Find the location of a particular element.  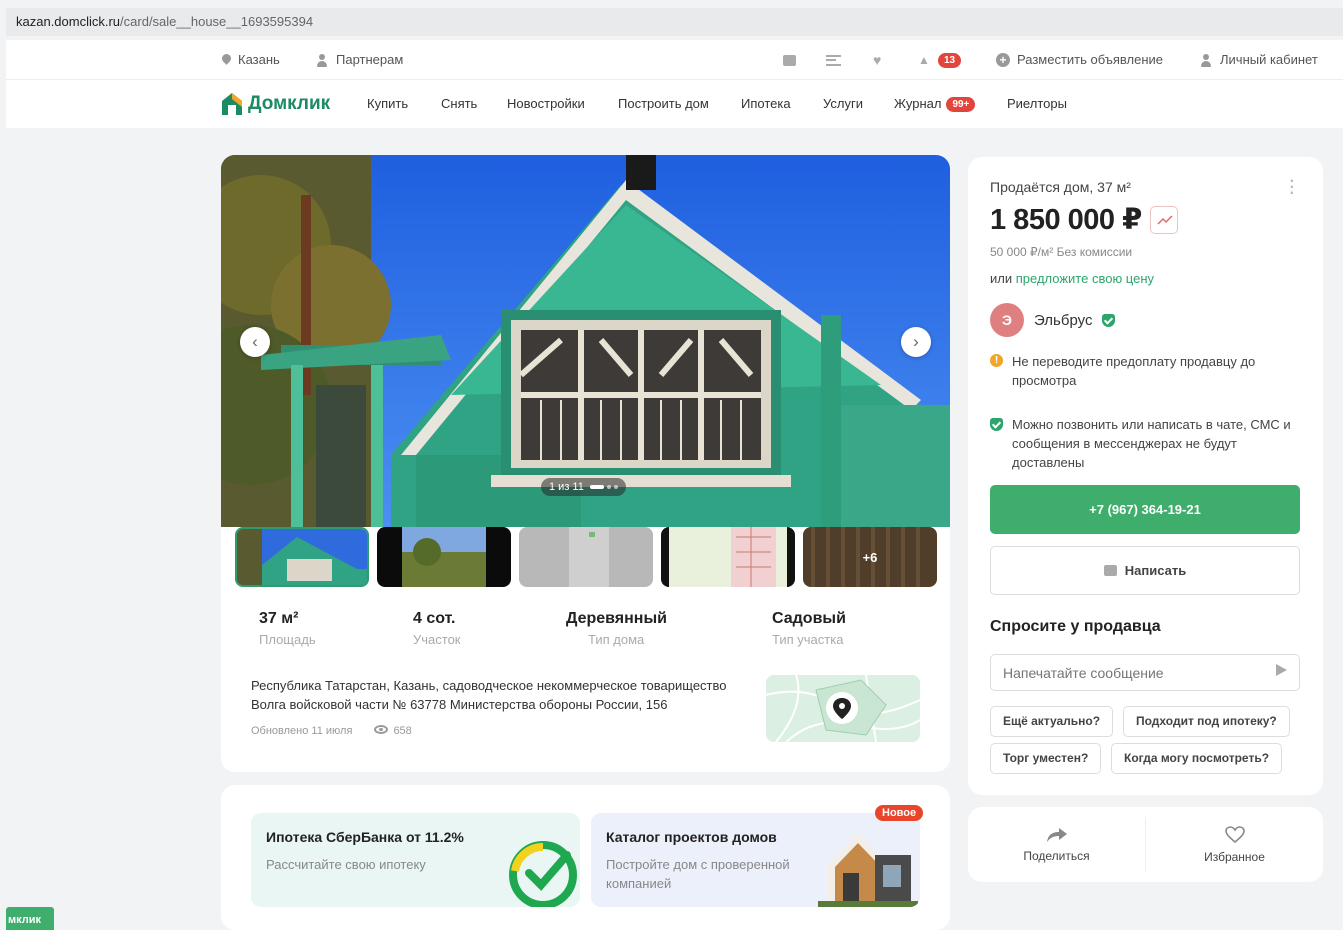

compare-list-icon is located at coordinates (833, 60).